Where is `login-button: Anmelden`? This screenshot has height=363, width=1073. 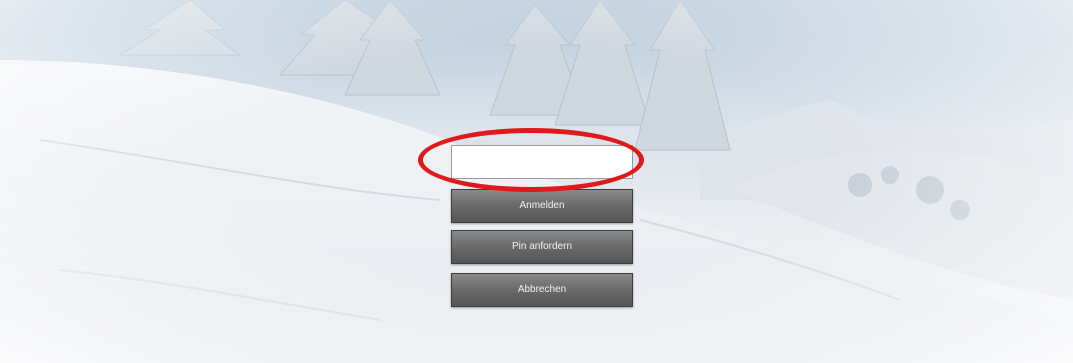 login-button: Anmelden is located at coordinates (542, 206).